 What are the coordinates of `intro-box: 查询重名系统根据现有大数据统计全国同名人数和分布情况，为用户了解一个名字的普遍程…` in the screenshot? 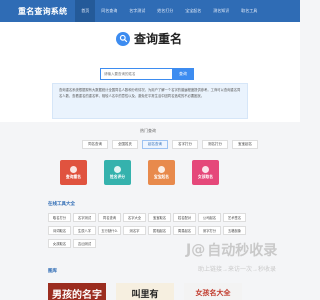 It's located at (150, 101).